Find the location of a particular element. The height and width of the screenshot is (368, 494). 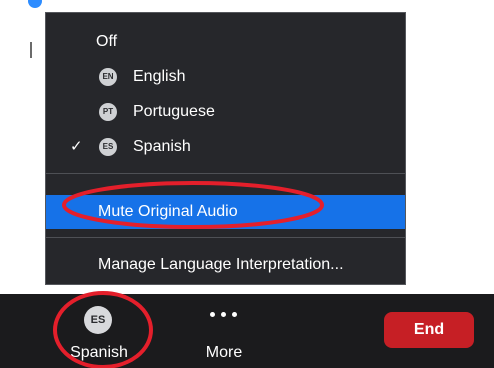

more-dots-icon is located at coordinates (224, 316).